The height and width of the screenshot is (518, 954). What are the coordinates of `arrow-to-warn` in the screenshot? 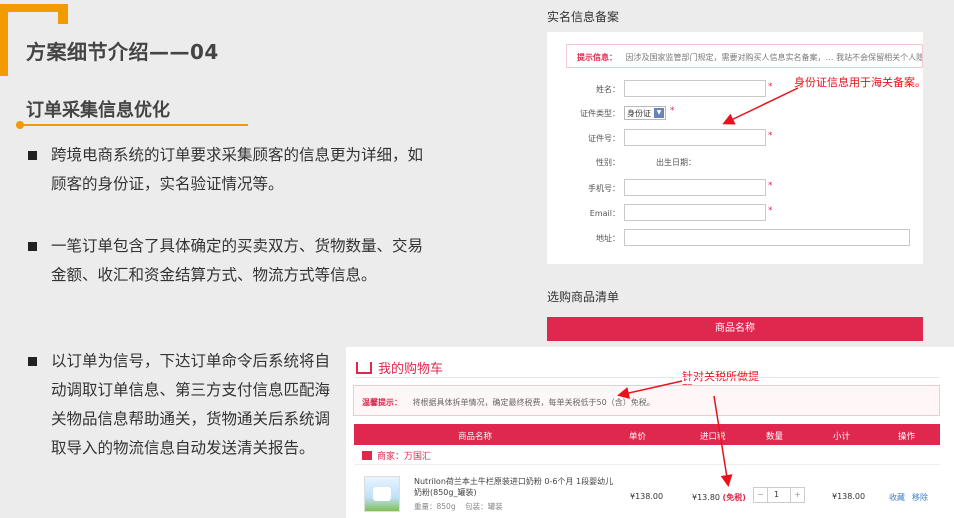 It's located at (650, 389).